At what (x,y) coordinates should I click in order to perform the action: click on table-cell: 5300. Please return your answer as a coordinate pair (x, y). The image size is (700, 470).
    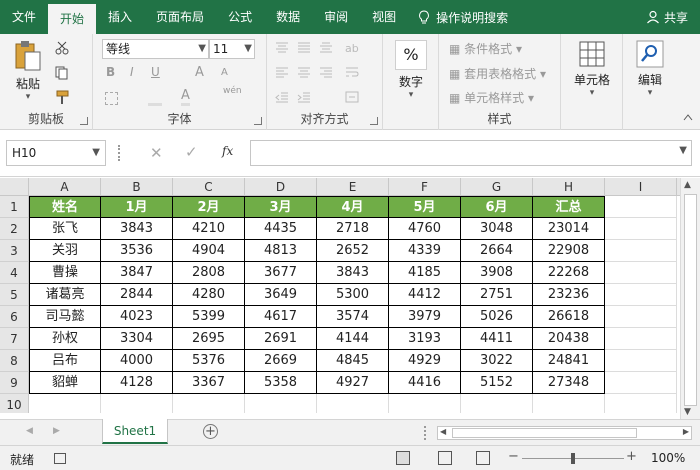
    Looking at the image, I should click on (353, 295).